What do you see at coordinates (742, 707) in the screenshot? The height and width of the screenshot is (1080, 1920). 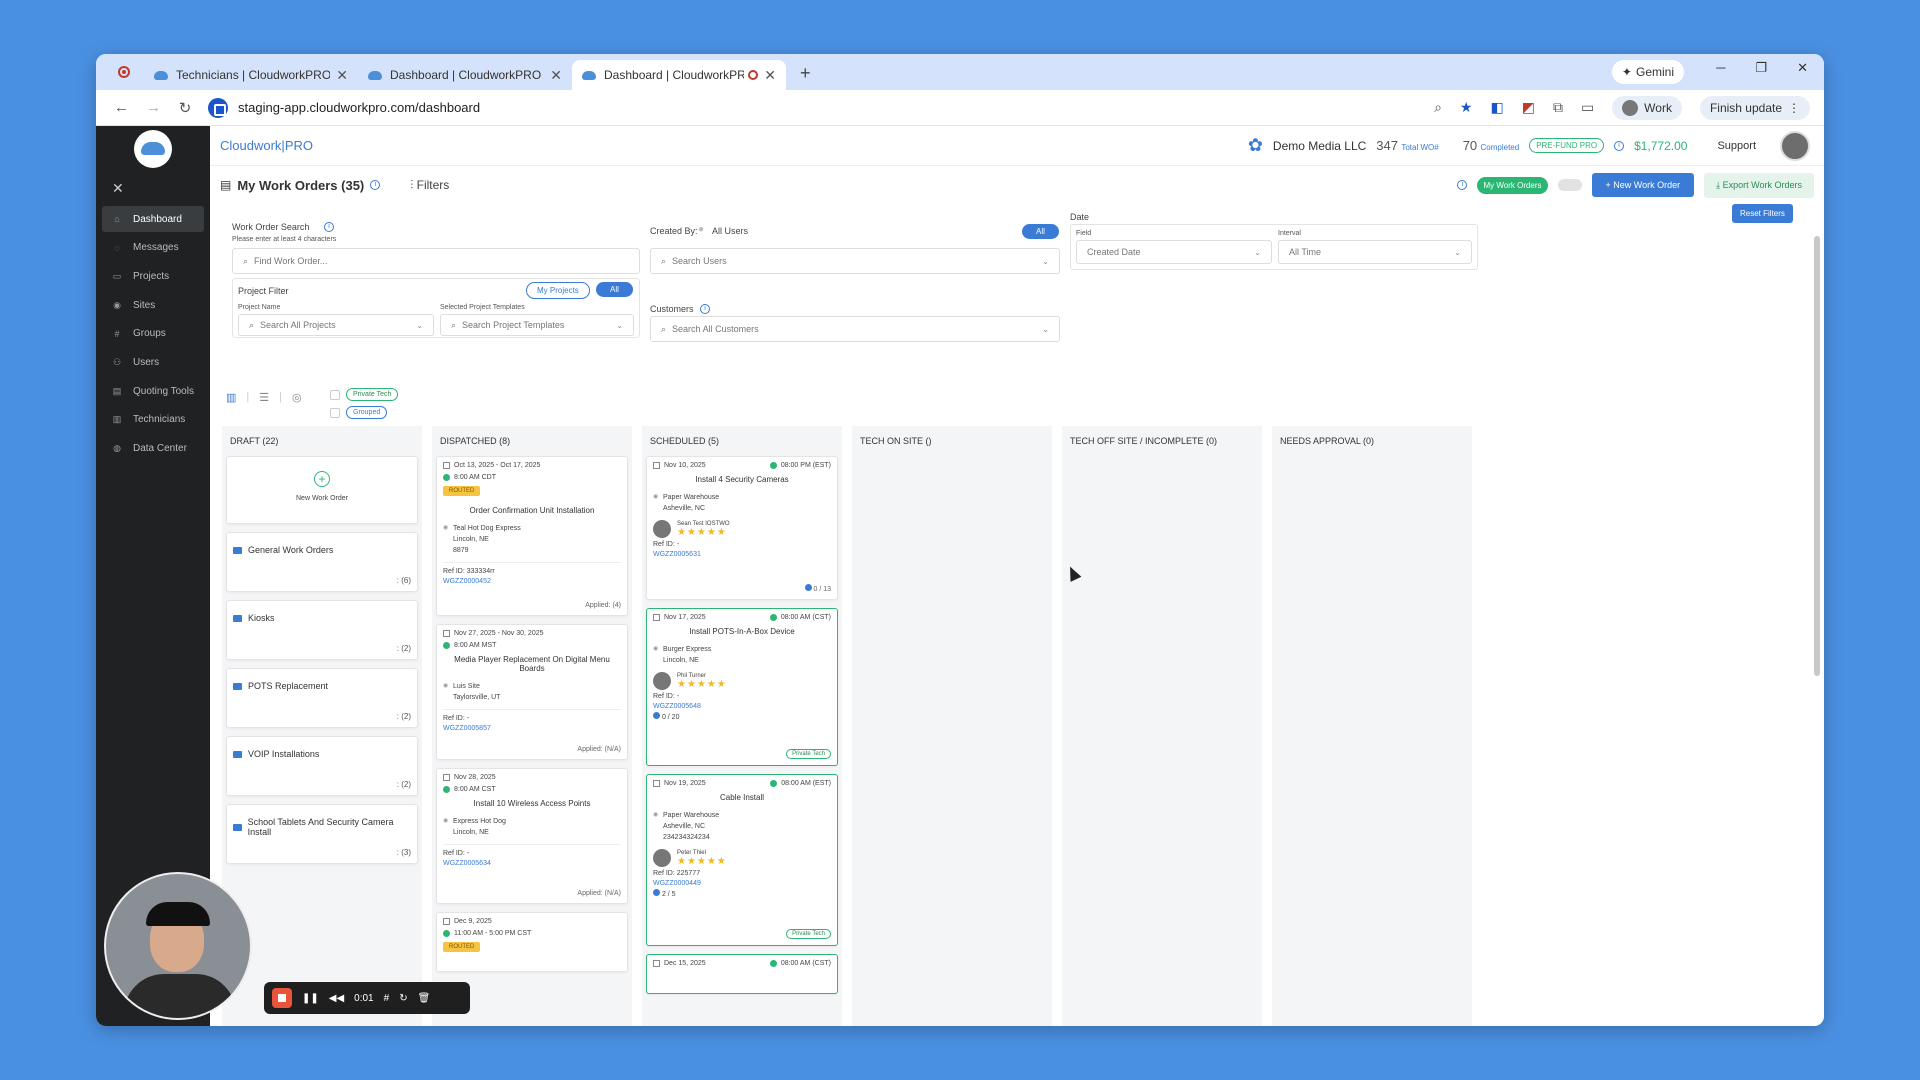 I see `wo-number-link: WGZZ0005648` at bounding box center [742, 707].